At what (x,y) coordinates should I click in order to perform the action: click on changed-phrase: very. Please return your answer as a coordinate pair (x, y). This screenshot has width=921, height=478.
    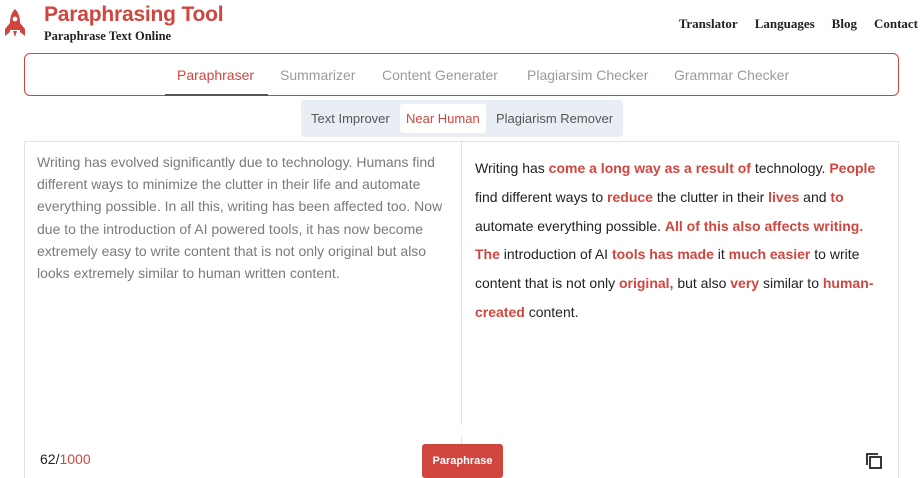
    Looking at the image, I should click on (744, 283).